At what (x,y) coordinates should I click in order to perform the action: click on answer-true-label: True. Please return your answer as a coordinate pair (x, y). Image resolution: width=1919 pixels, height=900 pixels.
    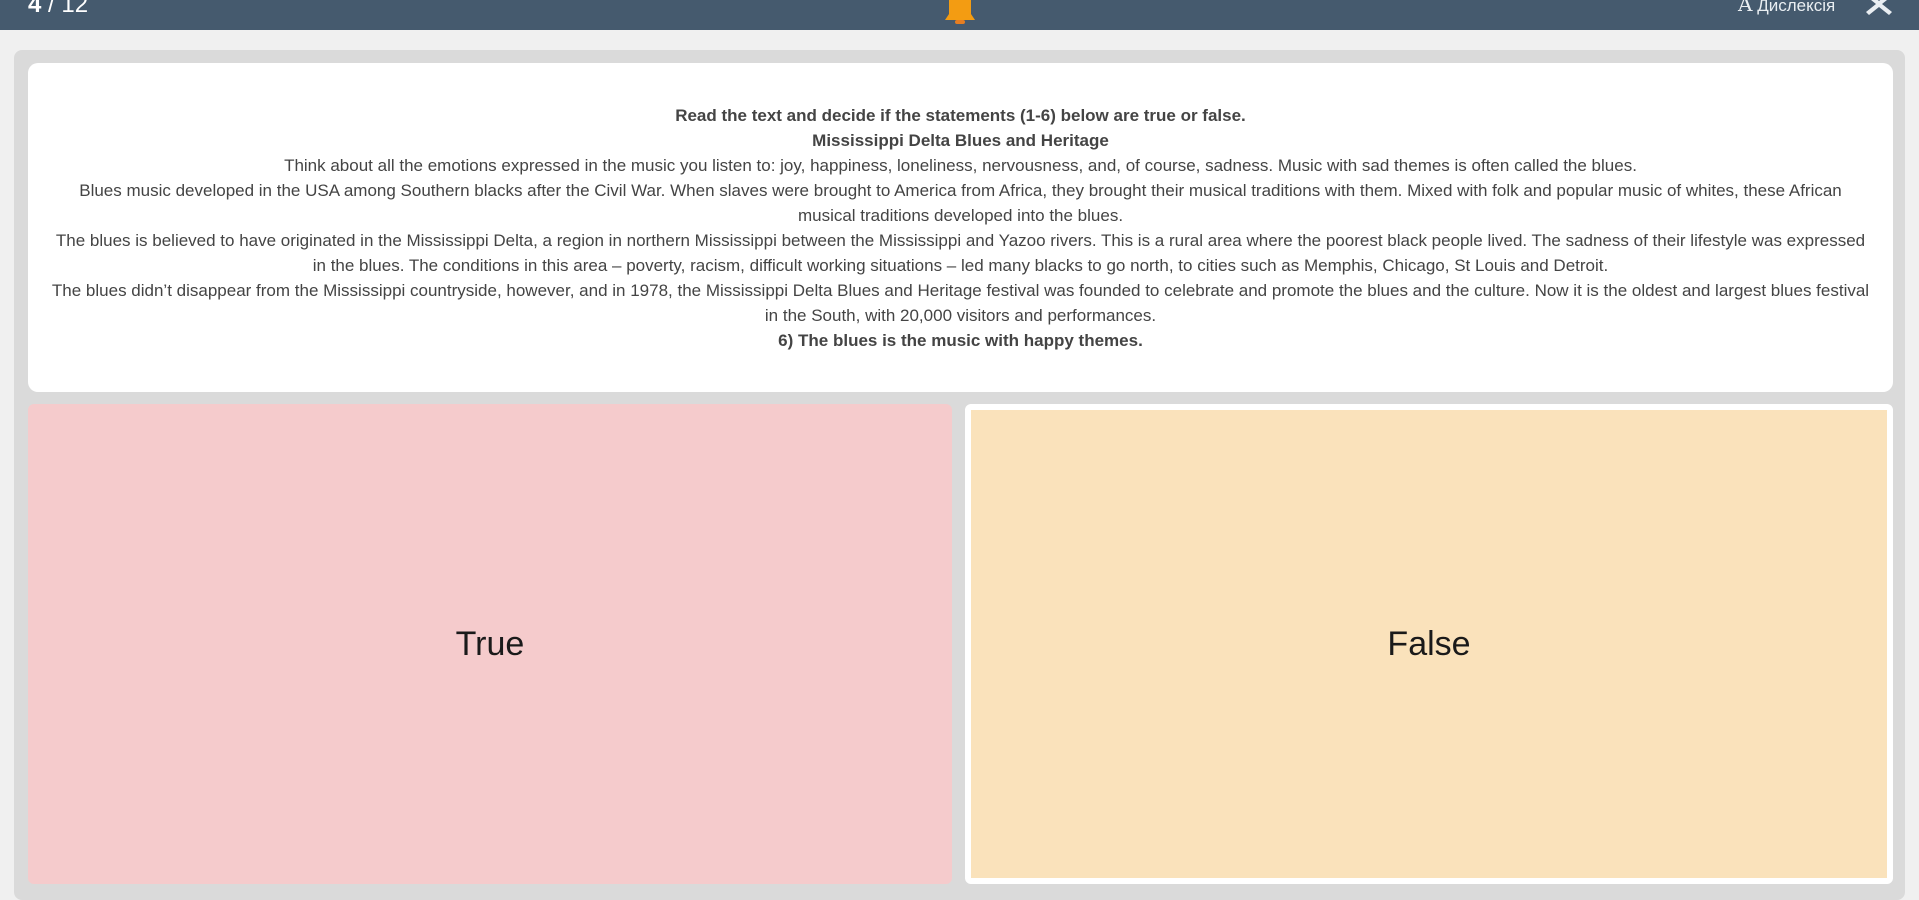
    Looking at the image, I should click on (490, 643).